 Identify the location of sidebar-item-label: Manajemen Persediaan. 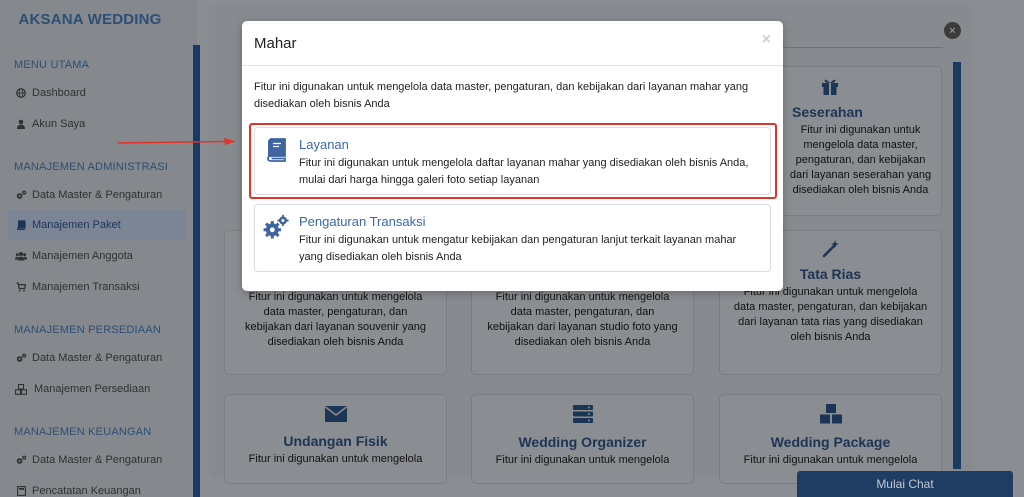
(92, 389).